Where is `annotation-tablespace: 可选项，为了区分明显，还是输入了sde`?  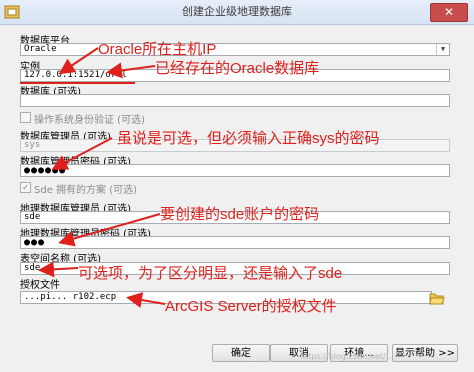
annotation-tablespace: 可选项，为了区分明显，还是输入了sde is located at coordinates (210, 273).